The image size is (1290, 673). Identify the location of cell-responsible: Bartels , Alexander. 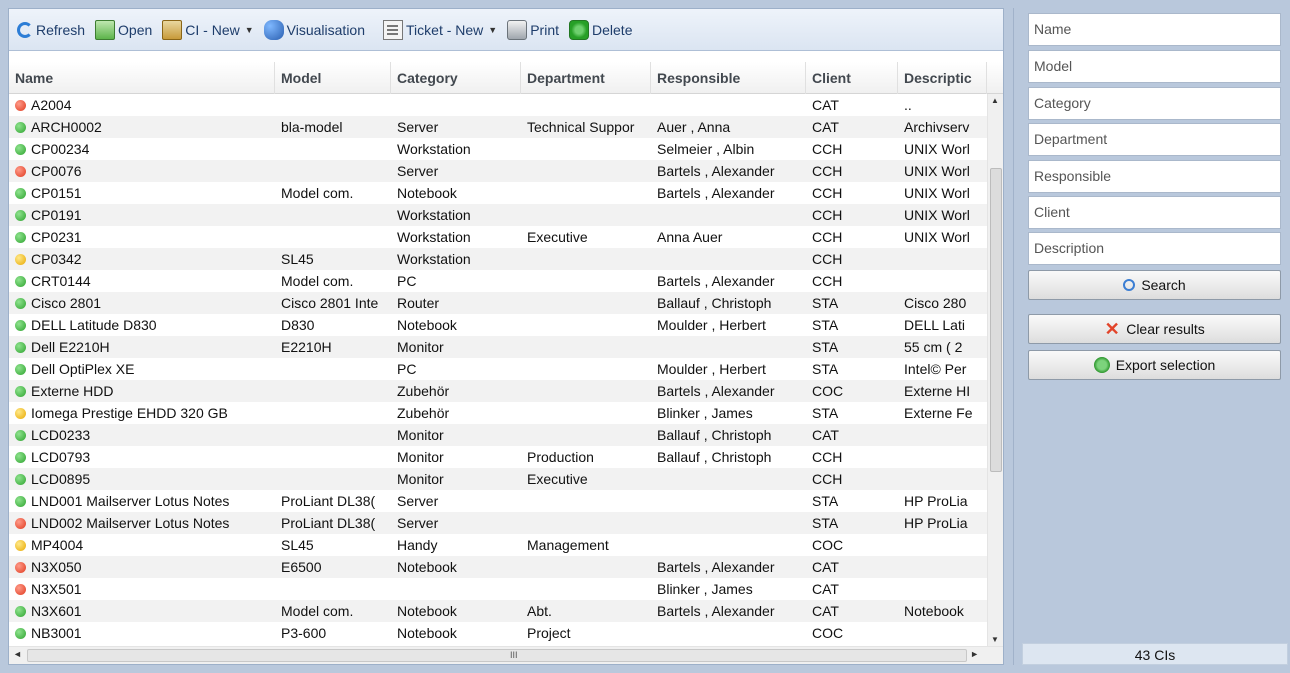
(716, 281).